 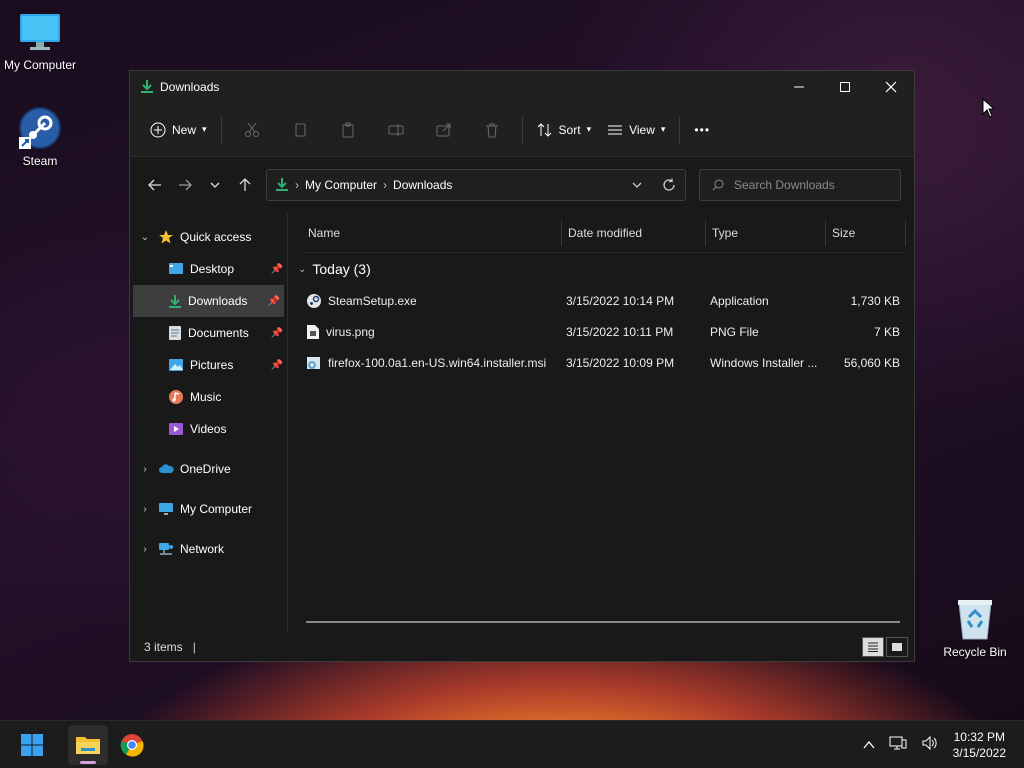 I want to click on desktop-icon-label: Recycle Bin, so click(x=975, y=652).